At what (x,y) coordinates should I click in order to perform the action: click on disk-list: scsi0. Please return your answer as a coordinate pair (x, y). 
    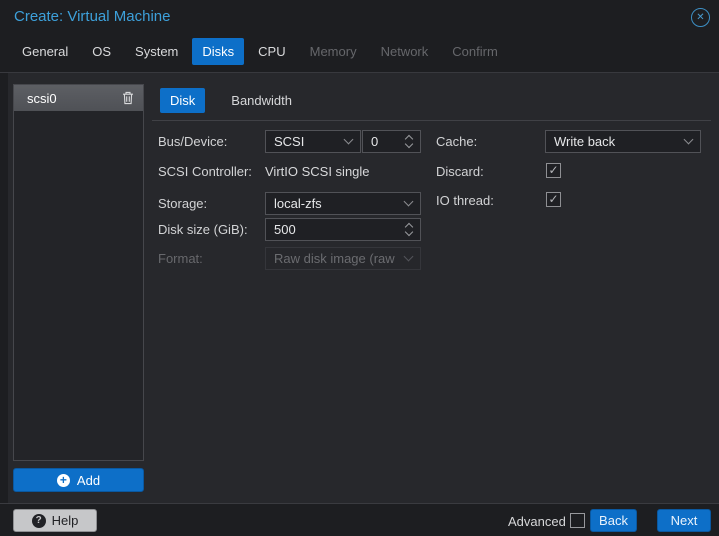
    Looking at the image, I should click on (78, 272).